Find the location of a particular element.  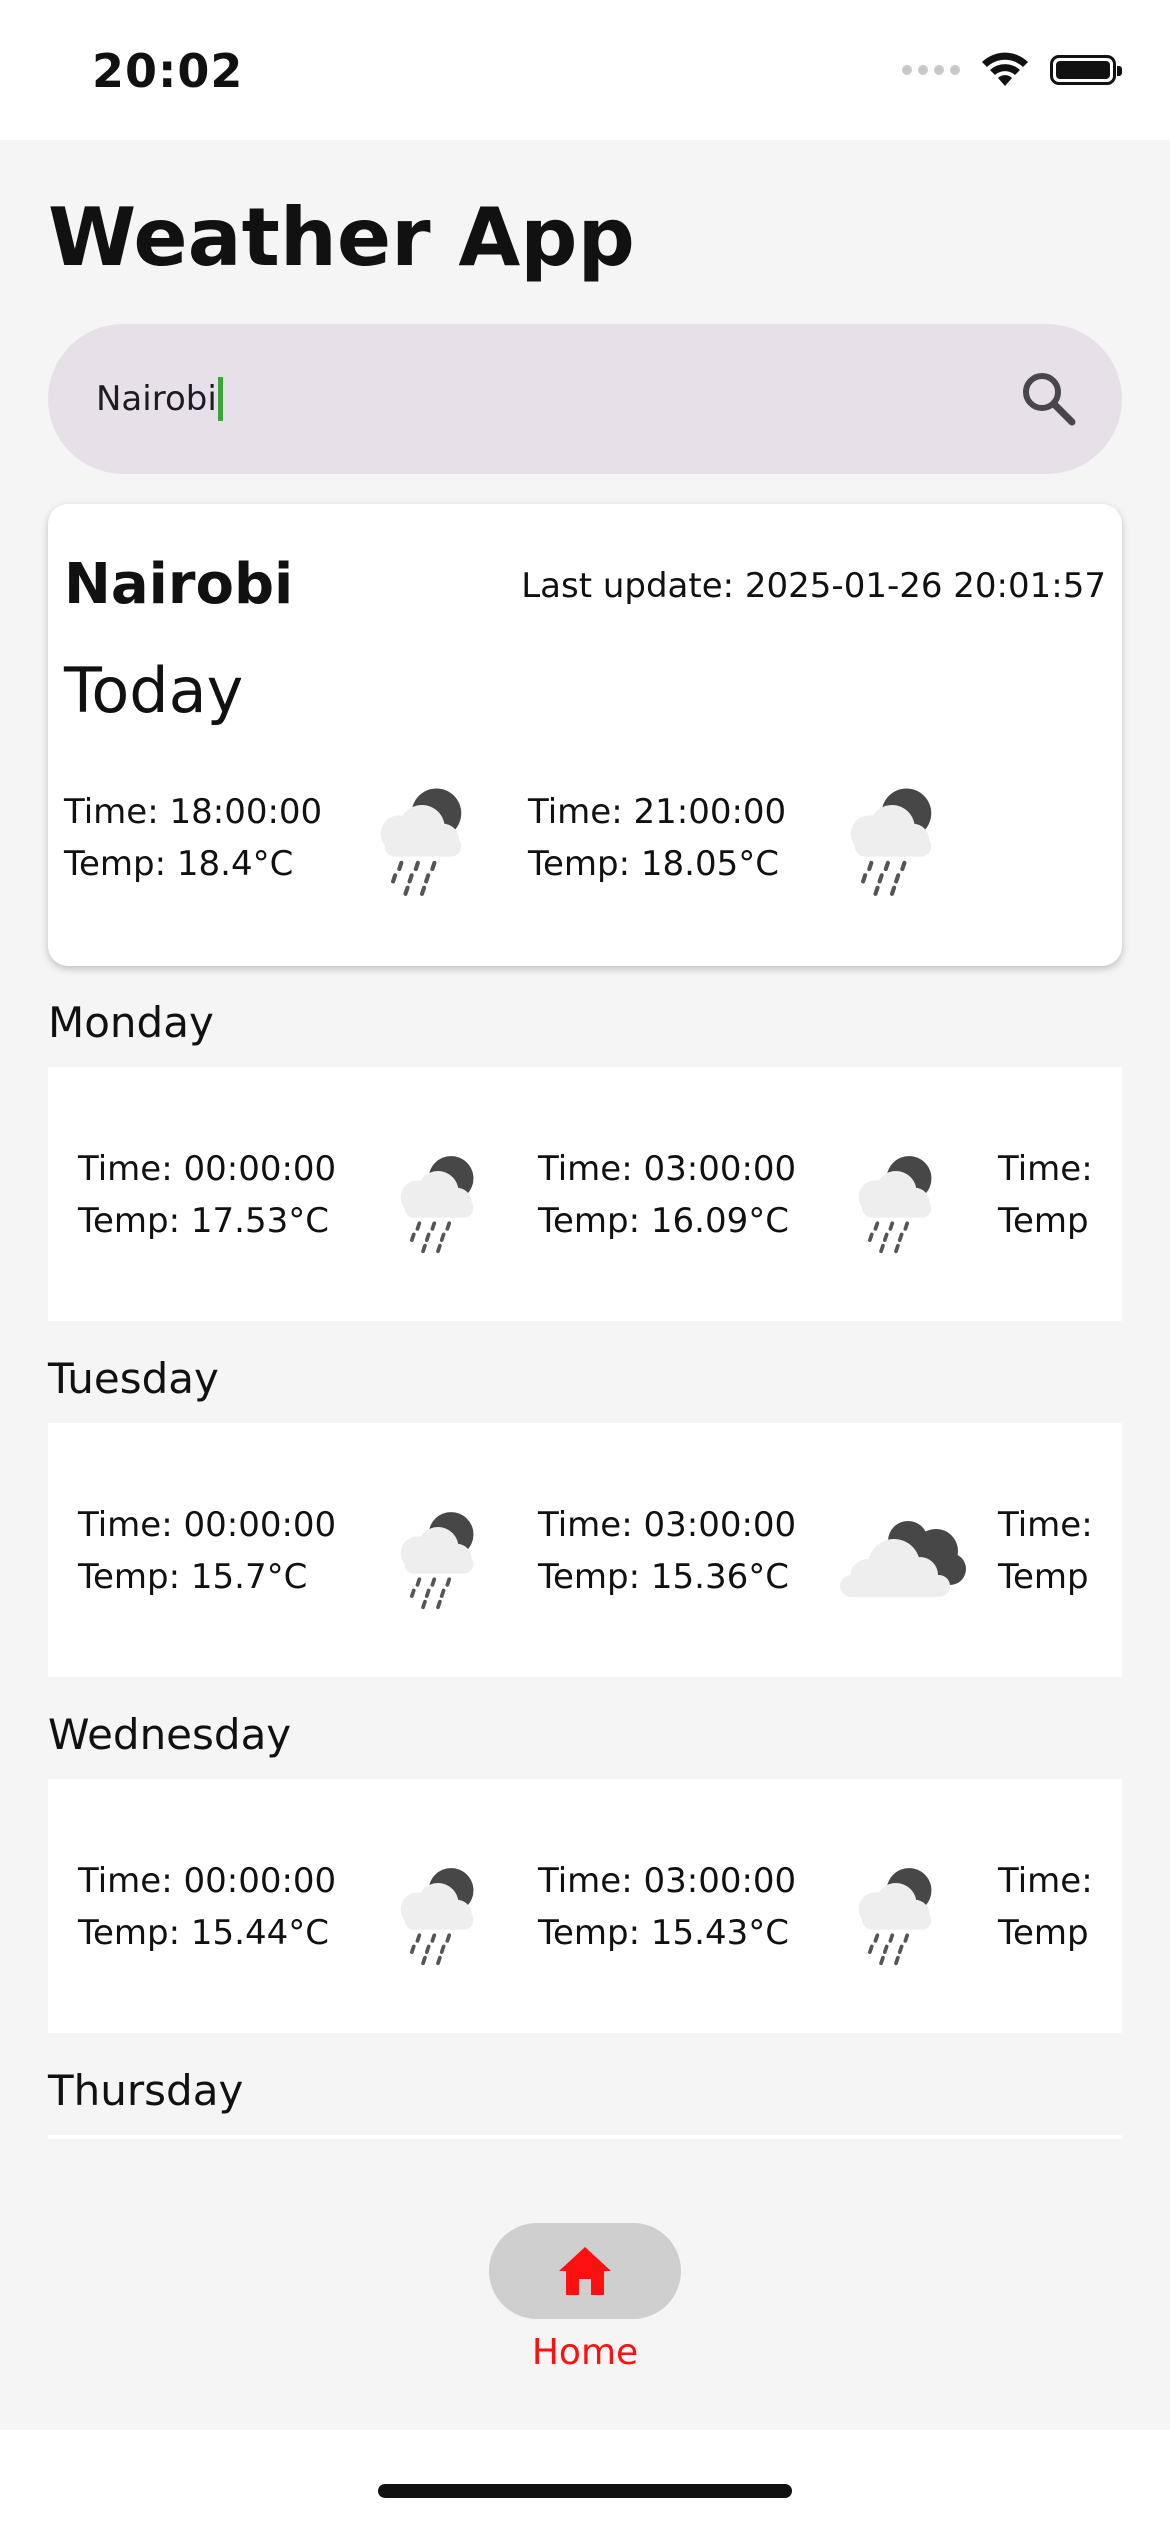

nav-home-button is located at coordinates (585, 2271).